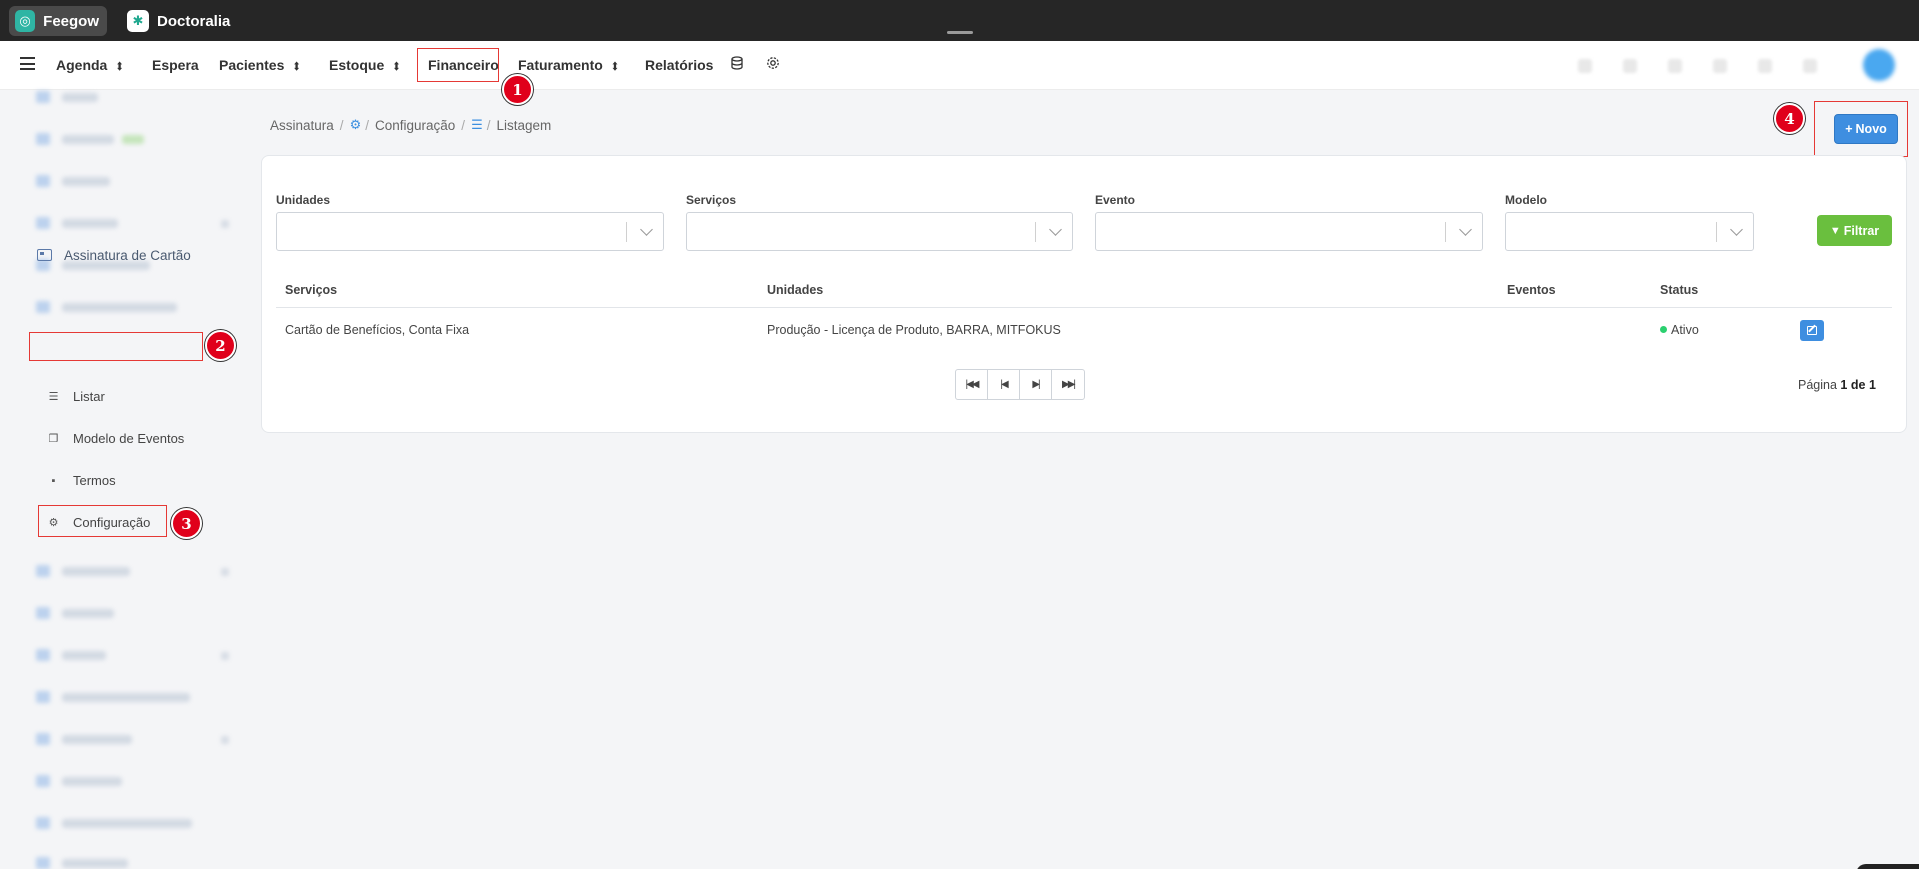  Describe the element at coordinates (524, 125) in the screenshot. I see `breadcrumb-listagem: Listagem` at that location.